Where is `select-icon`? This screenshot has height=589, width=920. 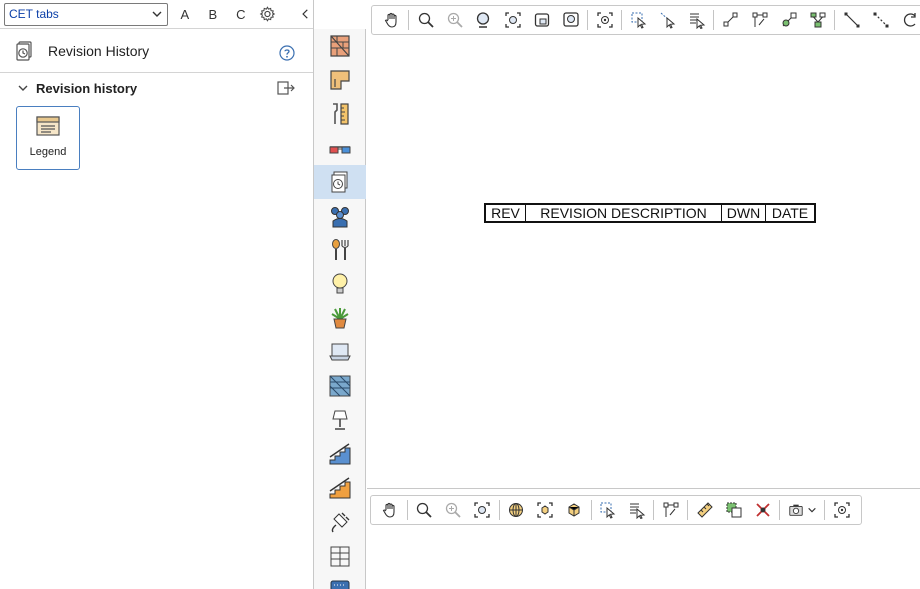
select-icon is located at coordinates (608, 510).